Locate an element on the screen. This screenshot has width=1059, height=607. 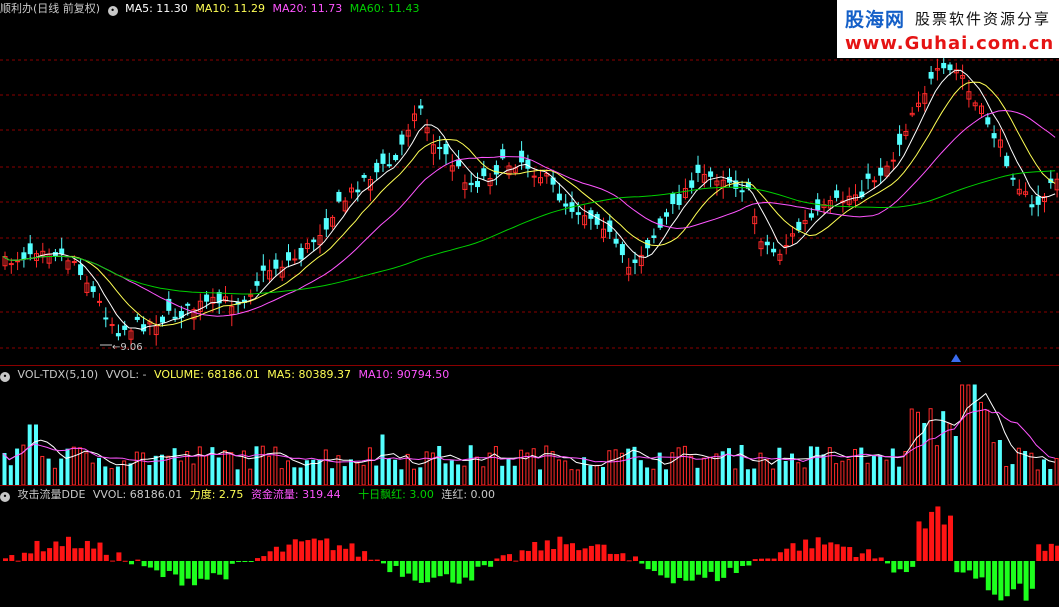
dde-title: 攻击流量DDE is located at coordinates (51, 494).